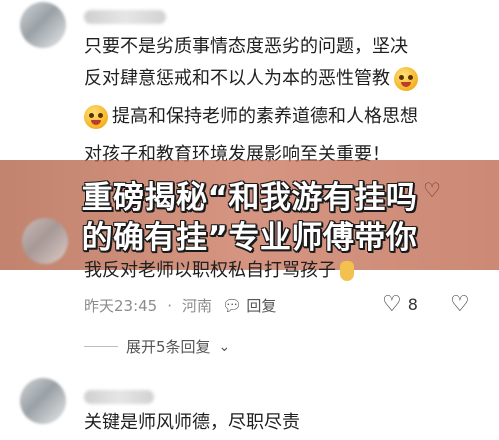 The image size is (499, 440). Describe the element at coordinates (237, 78) in the screenshot. I see `comment-text: 反对肆意惩戒和不以人为本的恶性管教` at that location.